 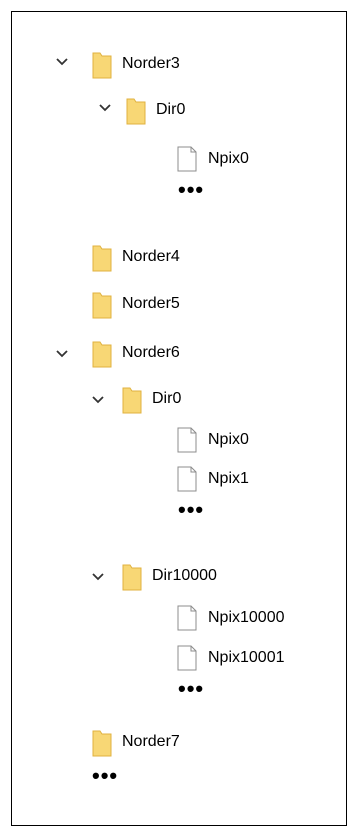 I want to click on tree-item-label: Npix10001, so click(x=246, y=657).